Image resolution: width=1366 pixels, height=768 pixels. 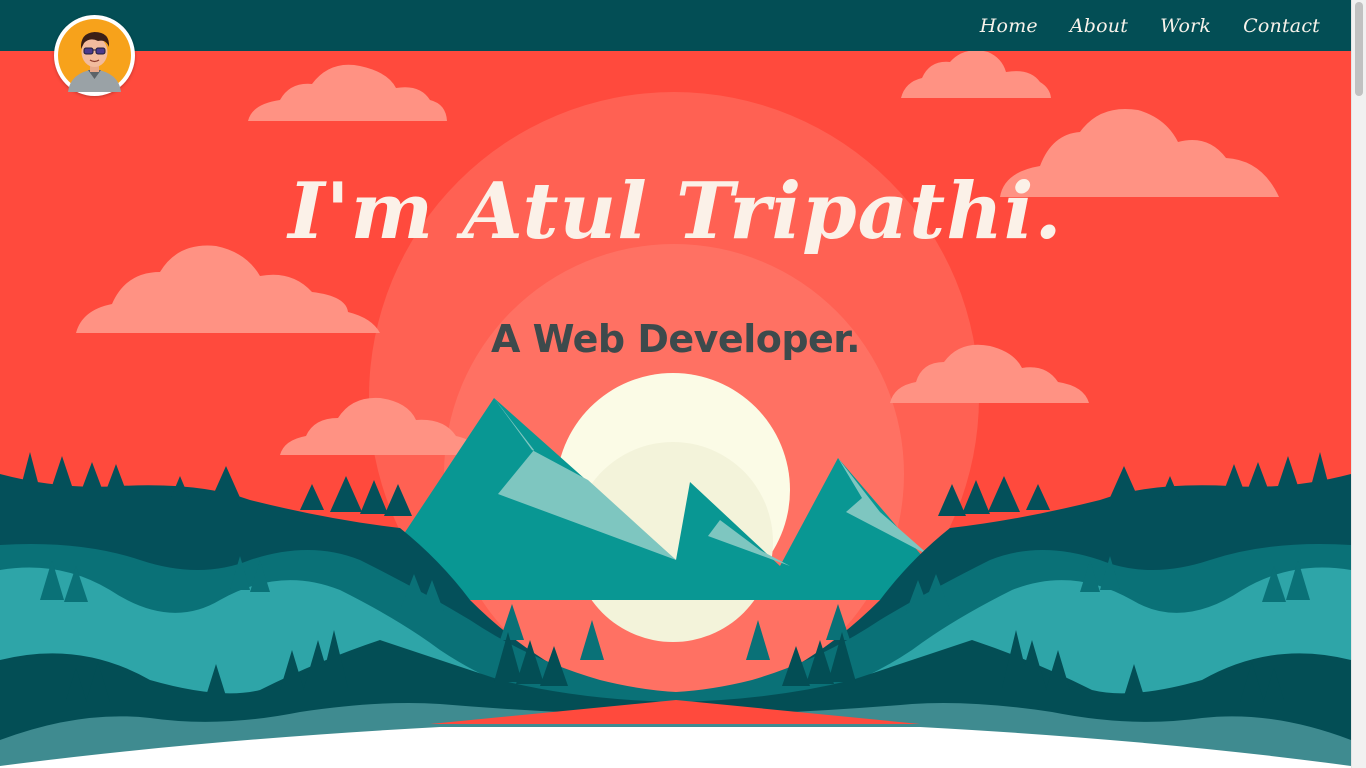 I want to click on hero-subheadline: A Web Developer., so click(x=675, y=339).